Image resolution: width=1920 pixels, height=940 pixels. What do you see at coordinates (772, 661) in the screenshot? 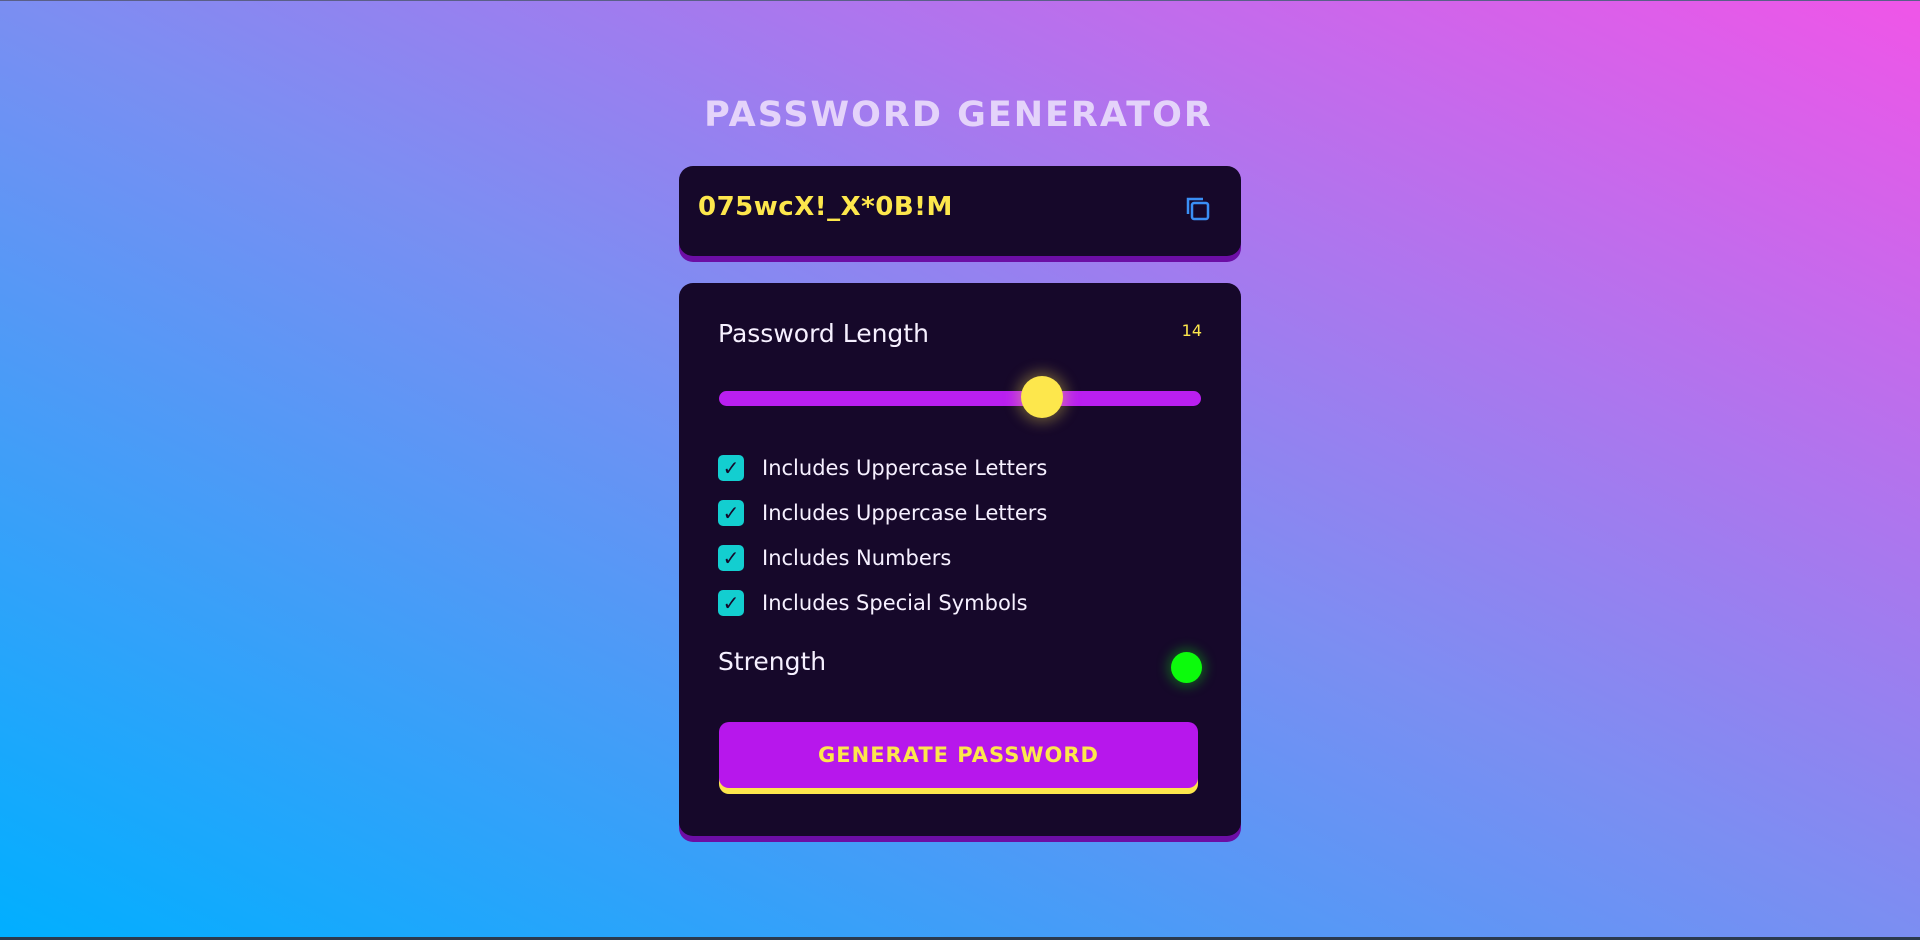
I see `strength-label: Strength` at bounding box center [772, 661].